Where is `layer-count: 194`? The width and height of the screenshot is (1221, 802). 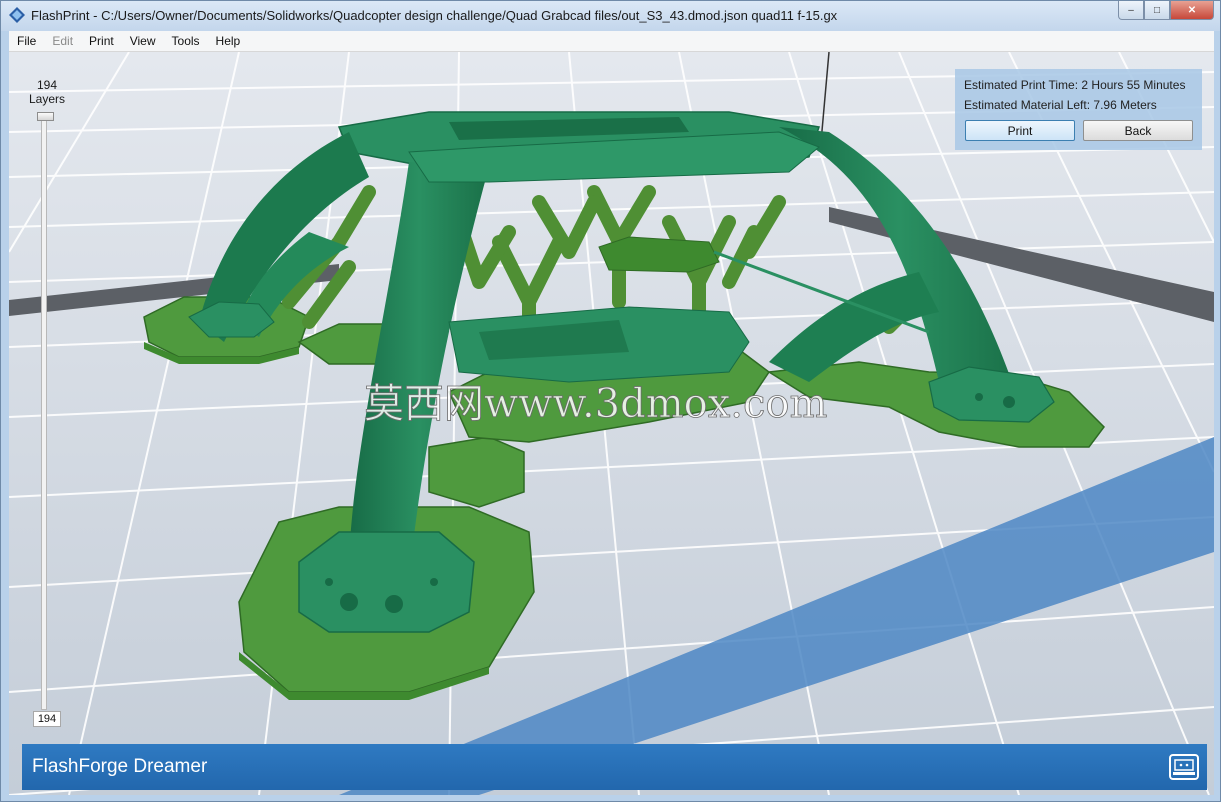
layer-count: 194 is located at coordinates (47, 85).